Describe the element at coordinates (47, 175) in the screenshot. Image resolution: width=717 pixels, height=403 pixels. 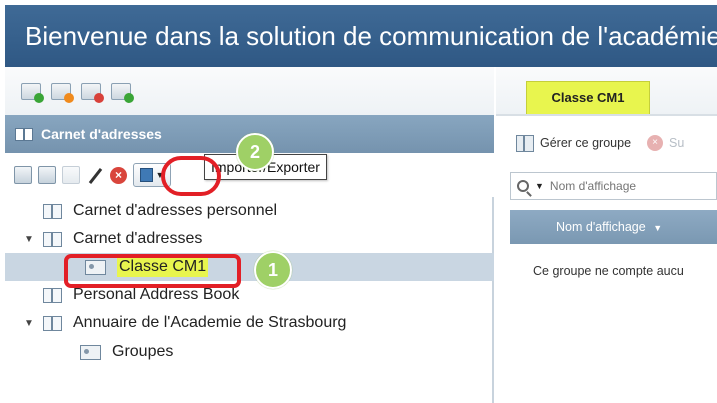
I see `add-group-icon` at that location.